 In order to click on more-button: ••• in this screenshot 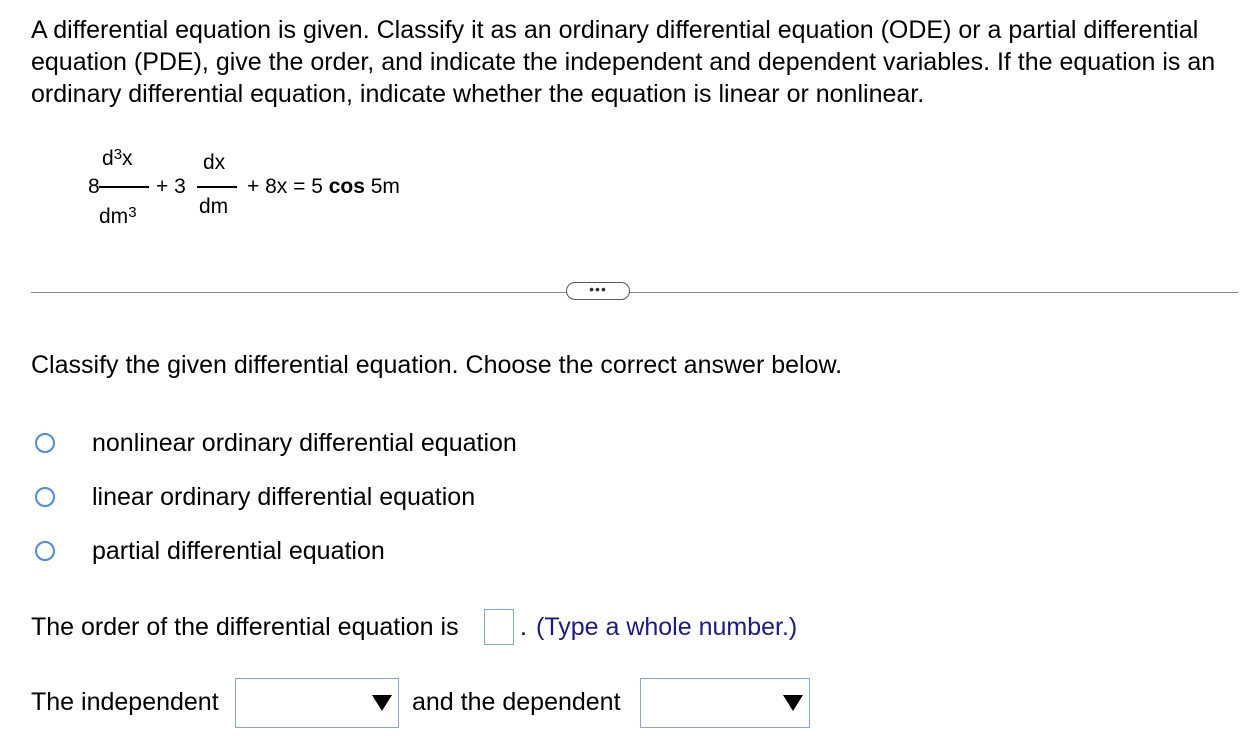, I will do `click(598, 291)`.